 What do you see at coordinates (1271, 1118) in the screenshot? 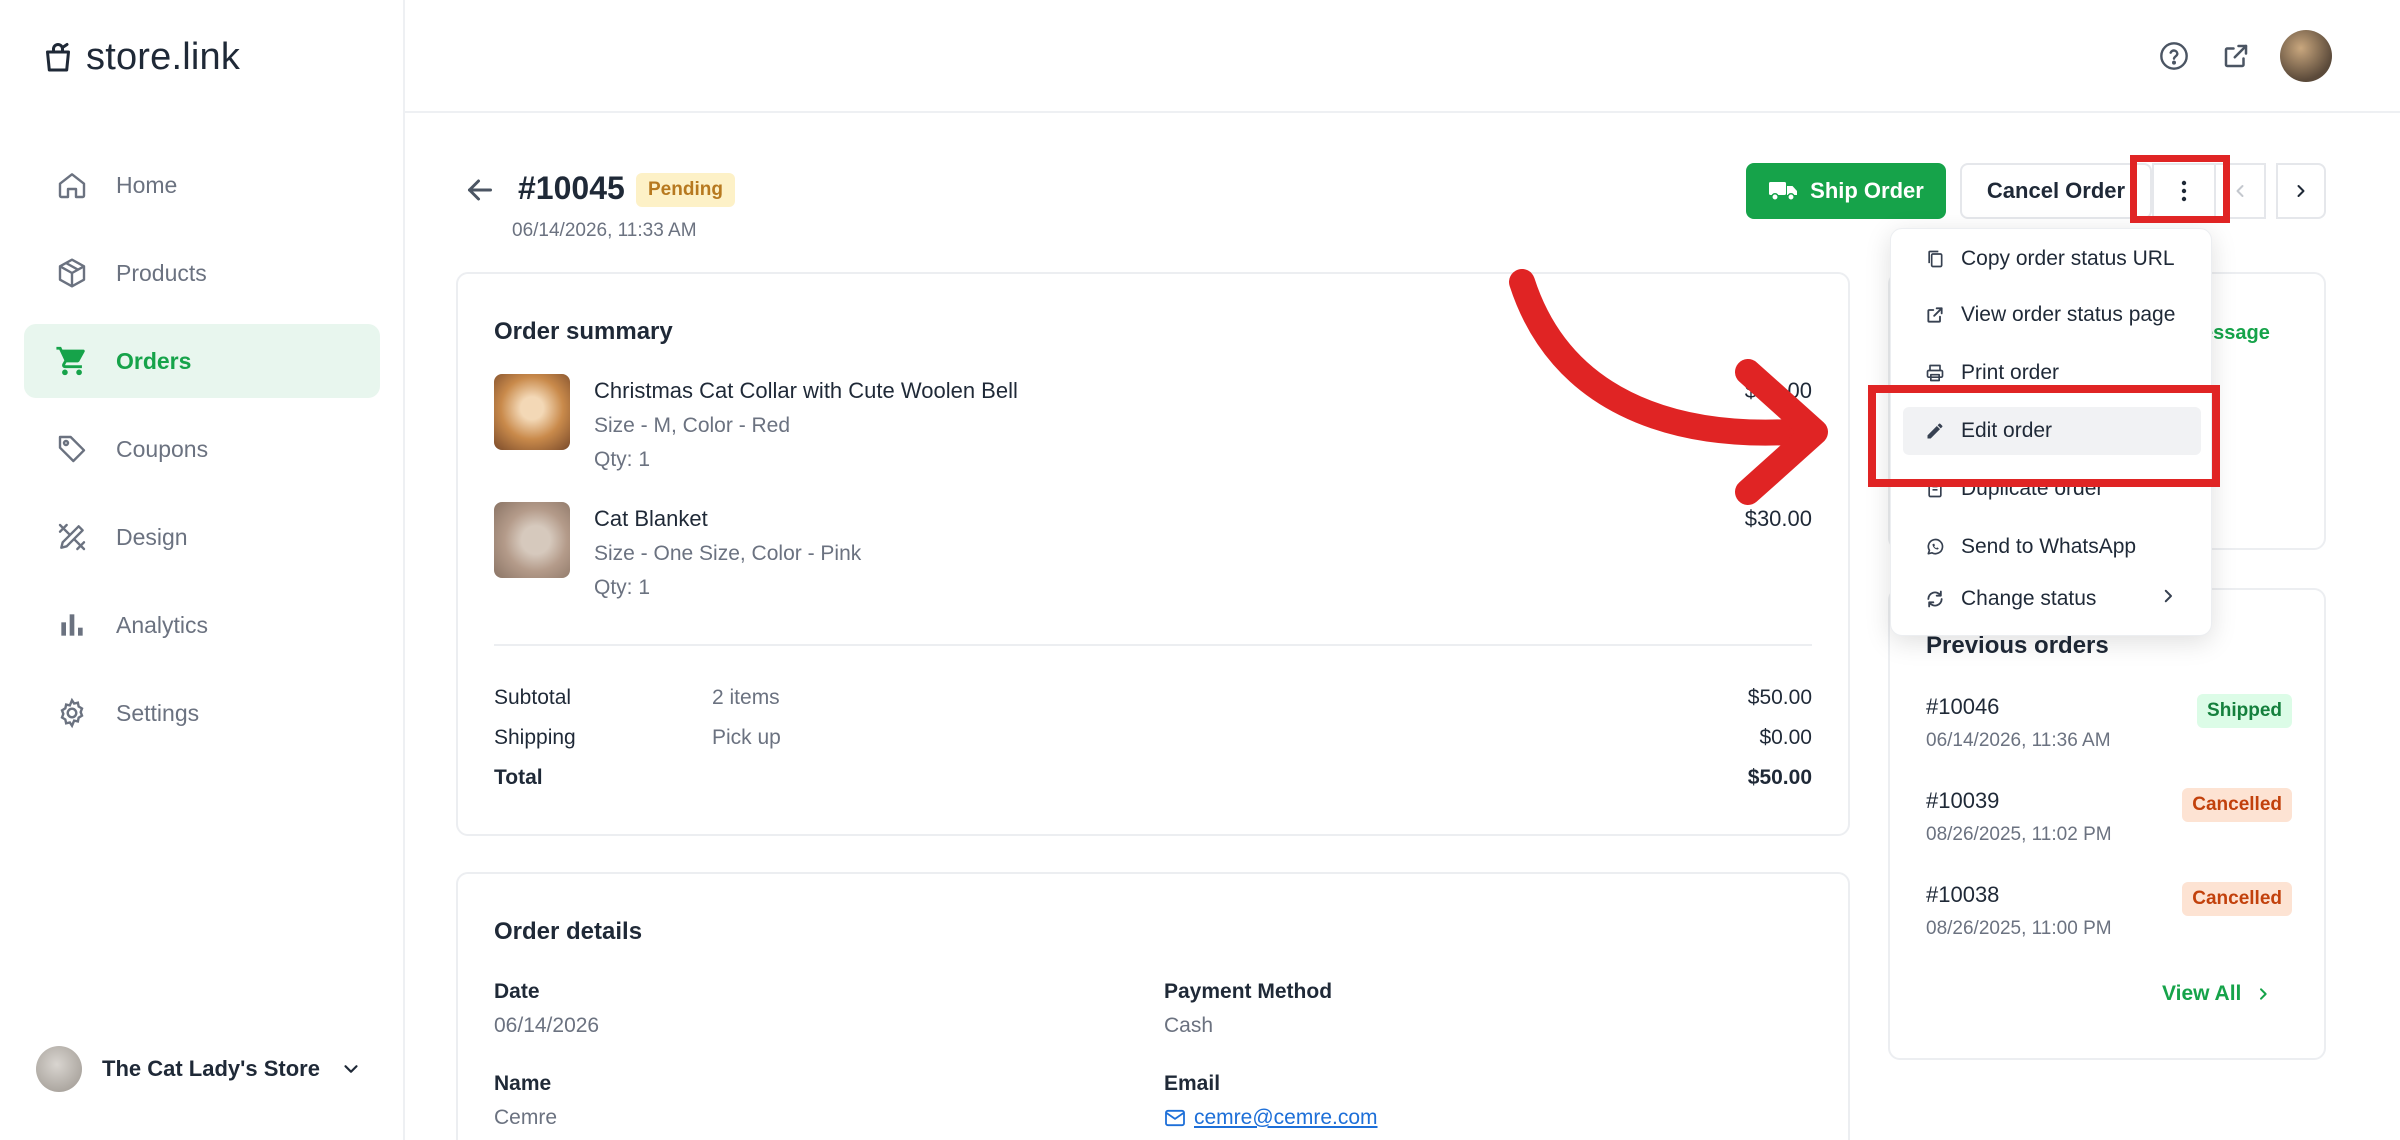
I see `email-link: cemre@cemre.com` at bounding box center [1271, 1118].